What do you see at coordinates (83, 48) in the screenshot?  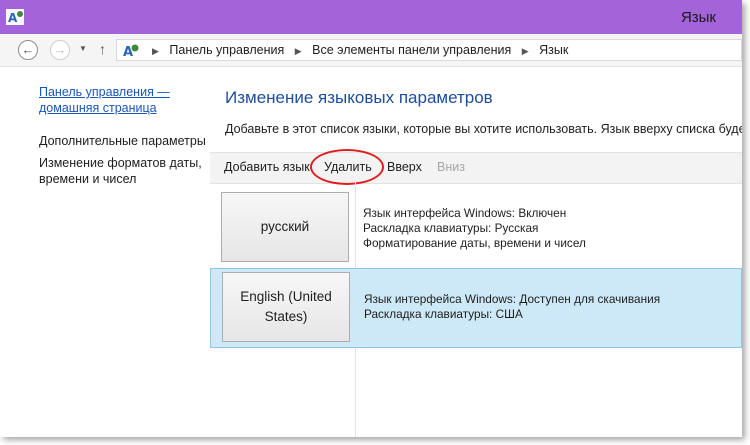 I see `recent-locations-button: ▼` at bounding box center [83, 48].